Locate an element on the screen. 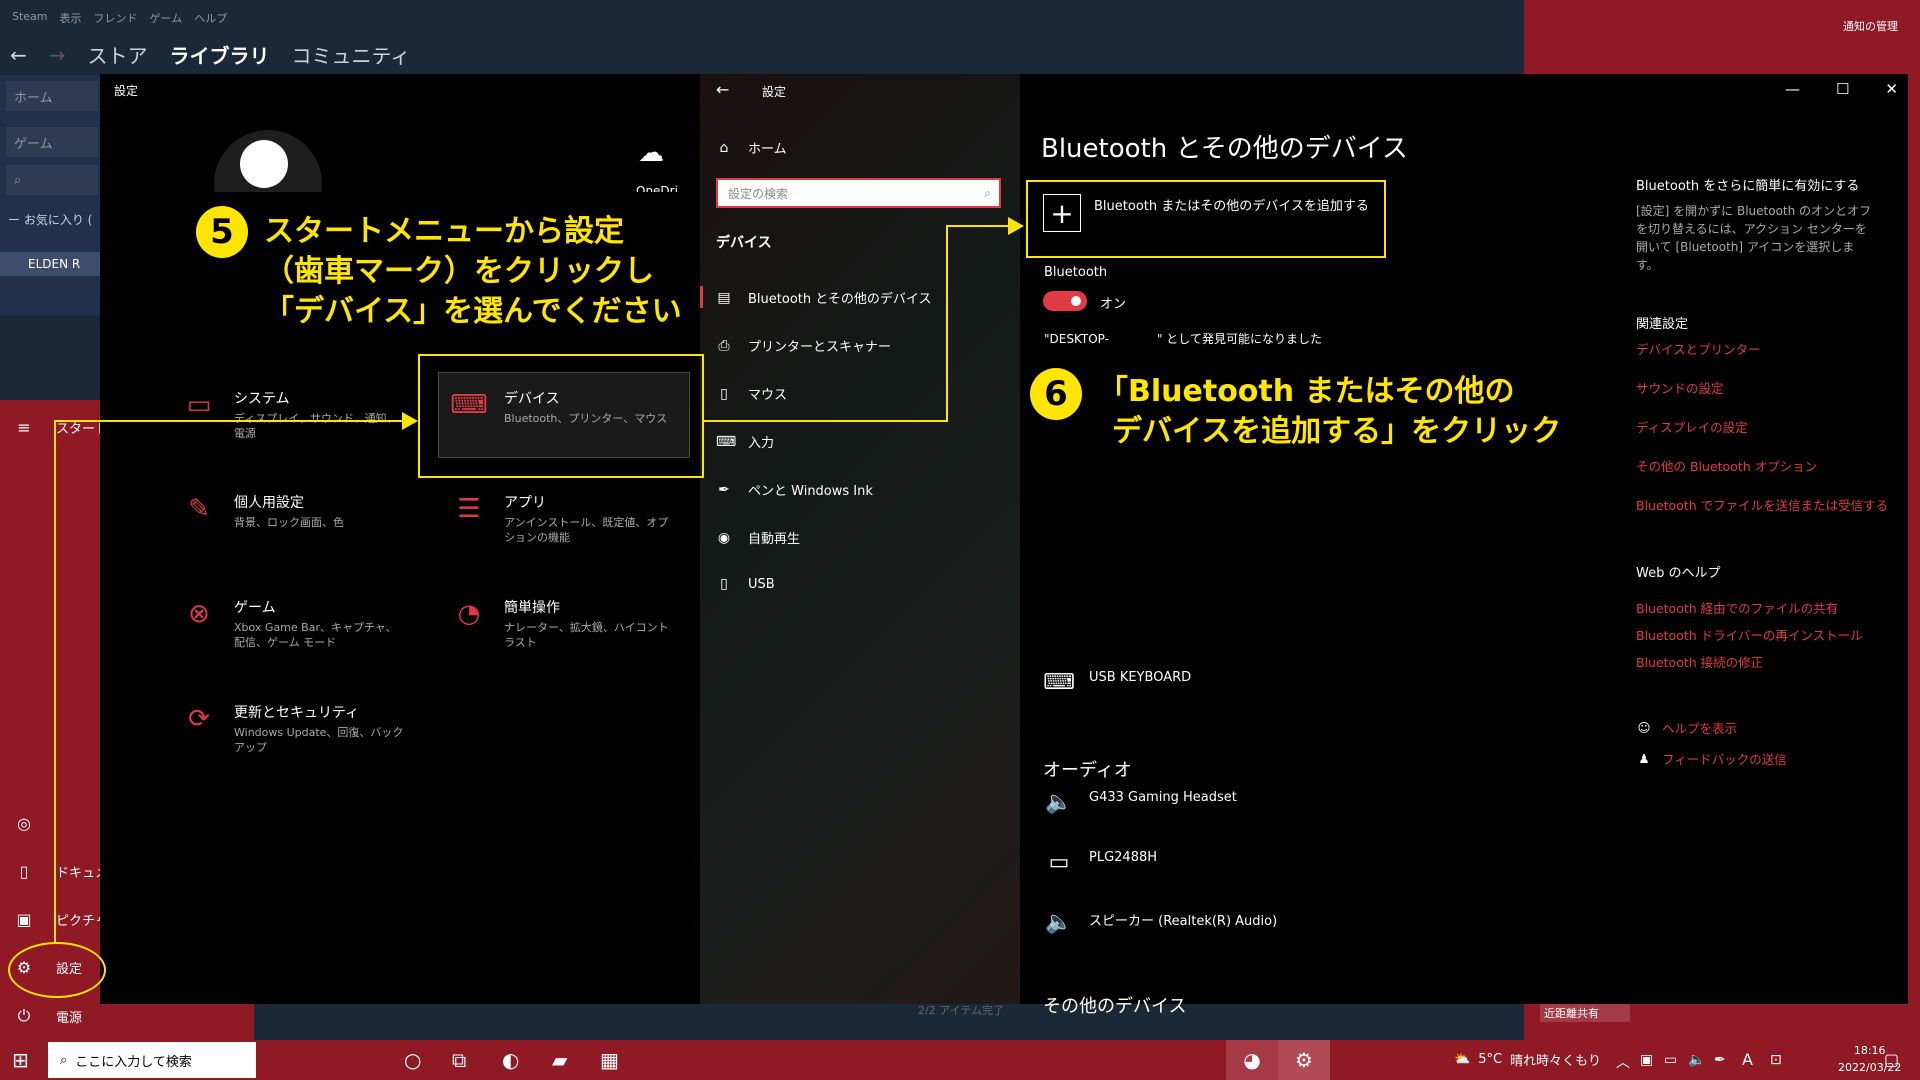 The height and width of the screenshot is (1080, 1920). step5-text-line: （歯車マーク）をクリックし is located at coordinates (459, 271).